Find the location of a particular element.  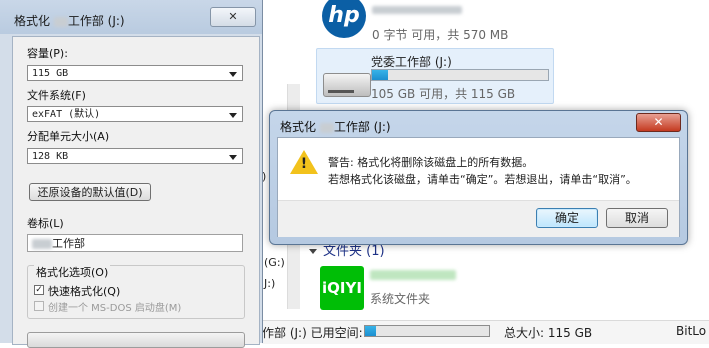

ok-button: 确定 is located at coordinates (567, 218).